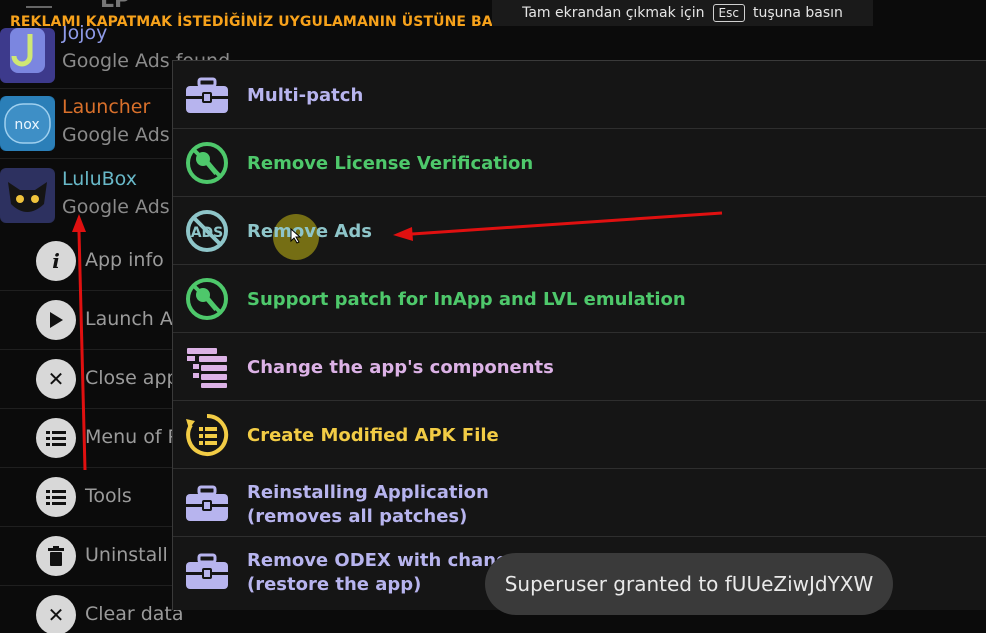 The width and height of the screenshot is (986, 633). What do you see at coordinates (115, 6) in the screenshot?
I see `app-header-title: LP` at bounding box center [115, 6].